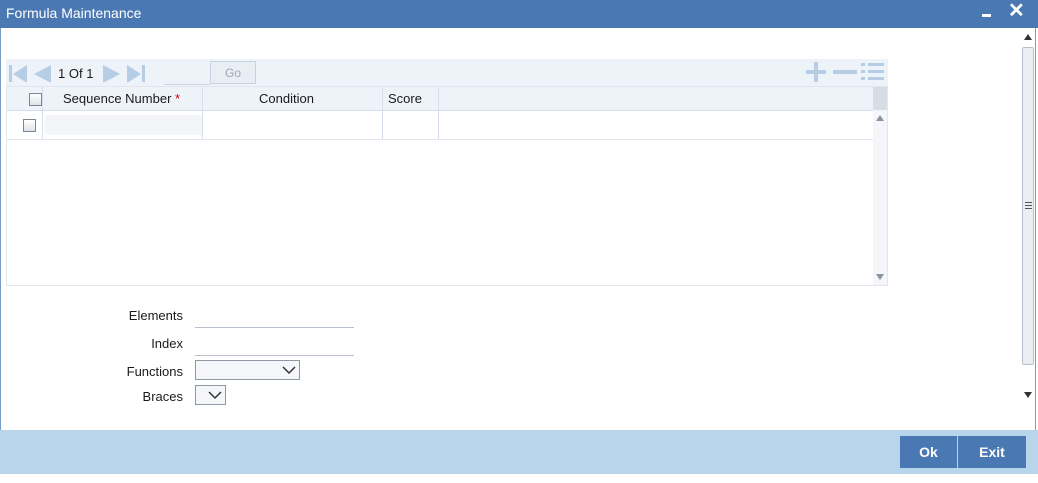 The width and height of the screenshot is (1038, 483). Describe the element at coordinates (162, 396) in the screenshot. I see `braces-label: Braces` at that location.